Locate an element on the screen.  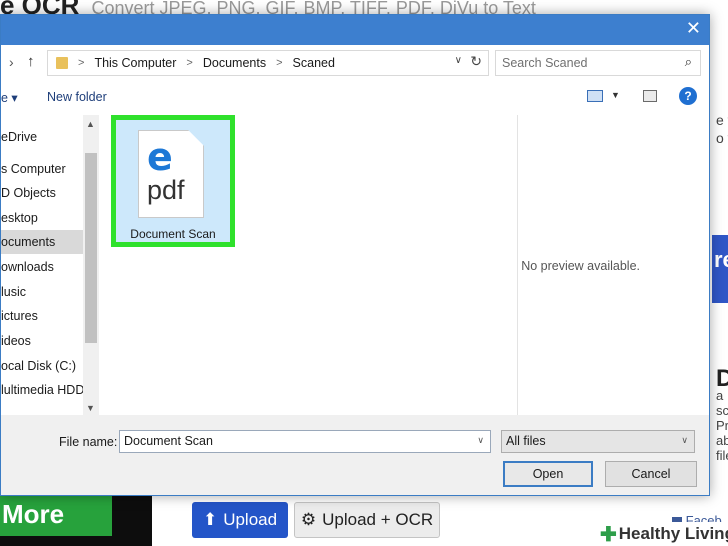
file-name-value: Document Scan is located at coordinates (168, 441).